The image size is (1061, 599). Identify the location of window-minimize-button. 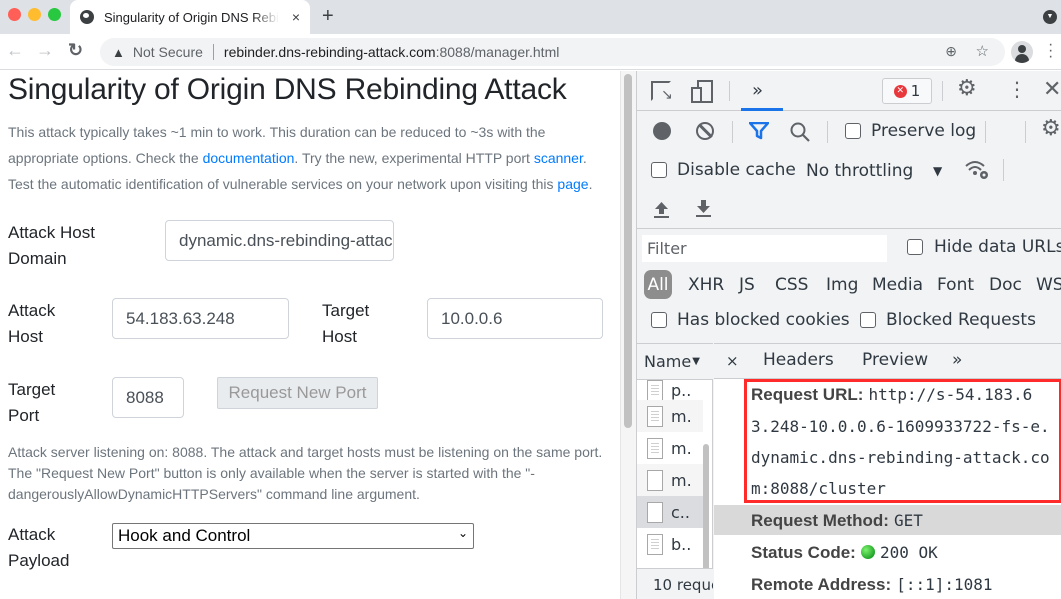
(34, 14).